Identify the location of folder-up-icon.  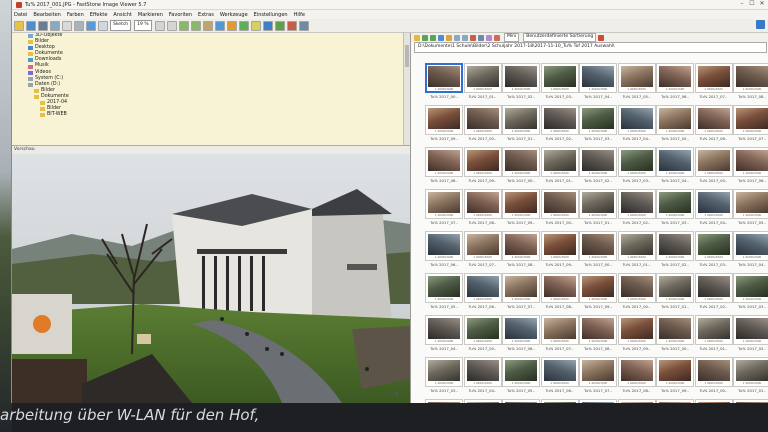
(417, 37).